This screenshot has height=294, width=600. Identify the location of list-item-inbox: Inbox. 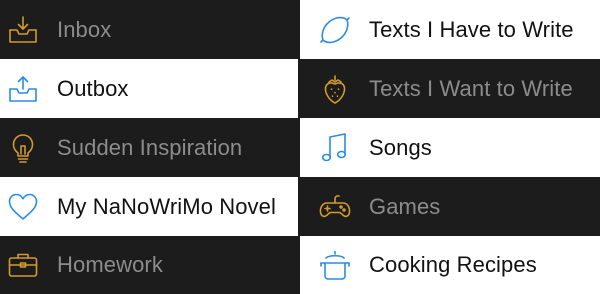
(149, 29).